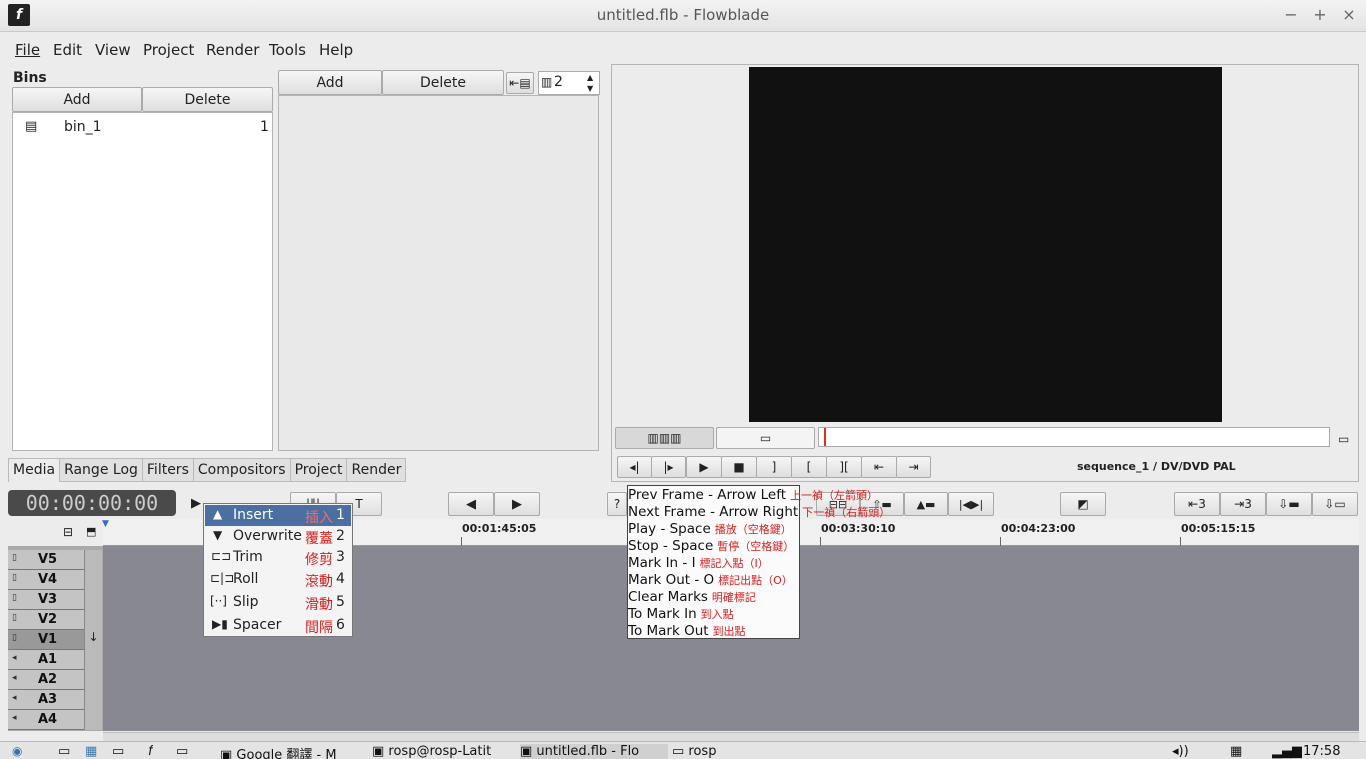 The height and width of the screenshot is (759, 1366). What do you see at coordinates (113, 50) in the screenshot?
I see `menu-view: View` at bounding box center [113, 50].